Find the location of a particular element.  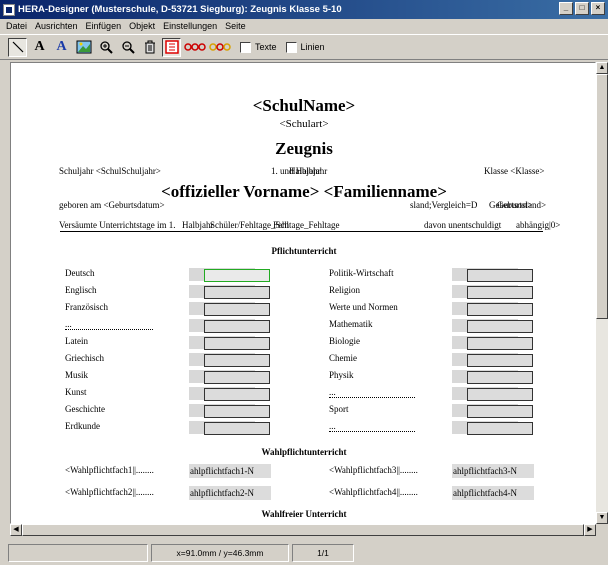

line-tool-icon is located at coordinates (17, 47).